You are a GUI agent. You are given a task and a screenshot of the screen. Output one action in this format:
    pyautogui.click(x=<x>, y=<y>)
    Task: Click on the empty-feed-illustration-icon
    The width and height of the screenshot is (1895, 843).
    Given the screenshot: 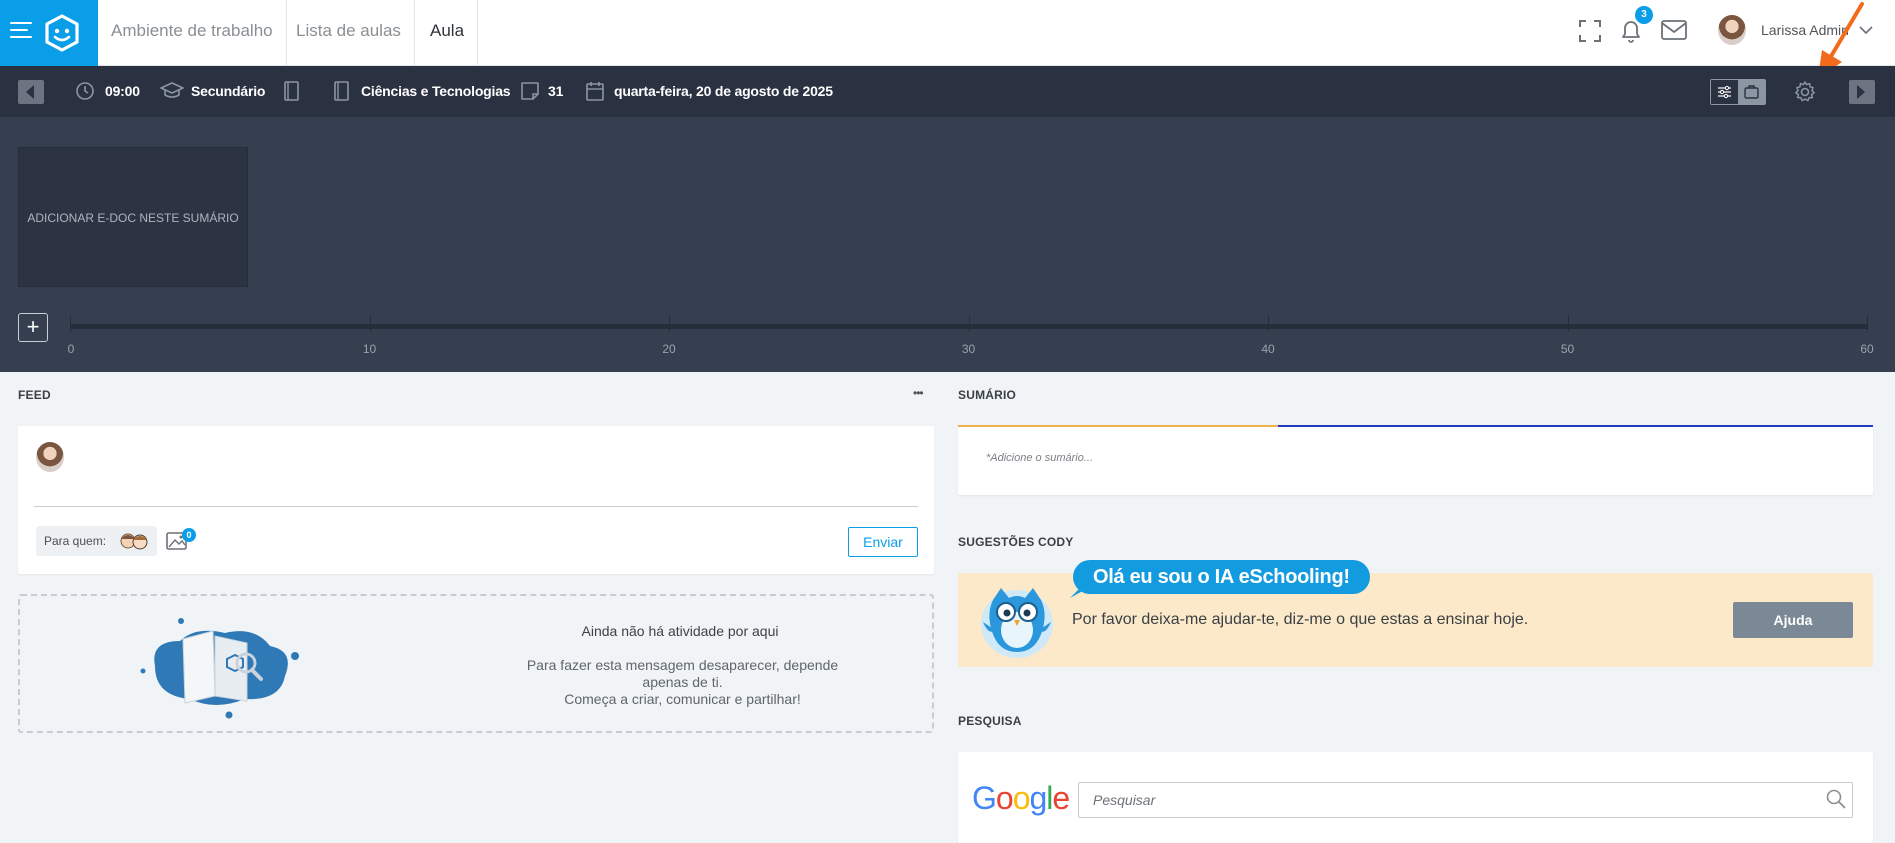 What is the action you would take?
    pyautogui.click(x=219, y=668)
    